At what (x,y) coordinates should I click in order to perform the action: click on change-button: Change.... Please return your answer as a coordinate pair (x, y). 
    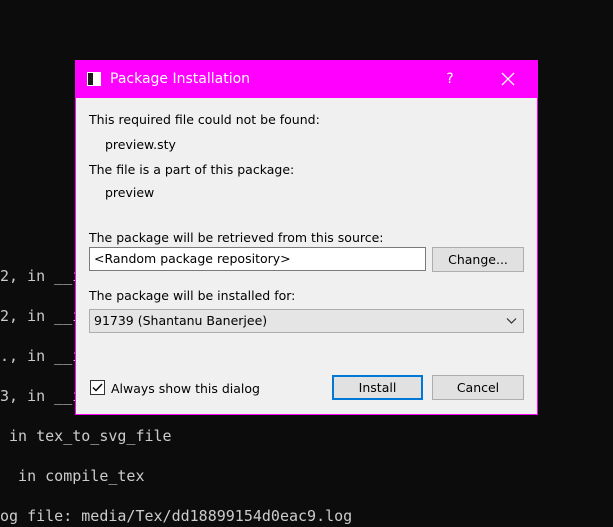
    Looking at the image, I should click on (478, 259).